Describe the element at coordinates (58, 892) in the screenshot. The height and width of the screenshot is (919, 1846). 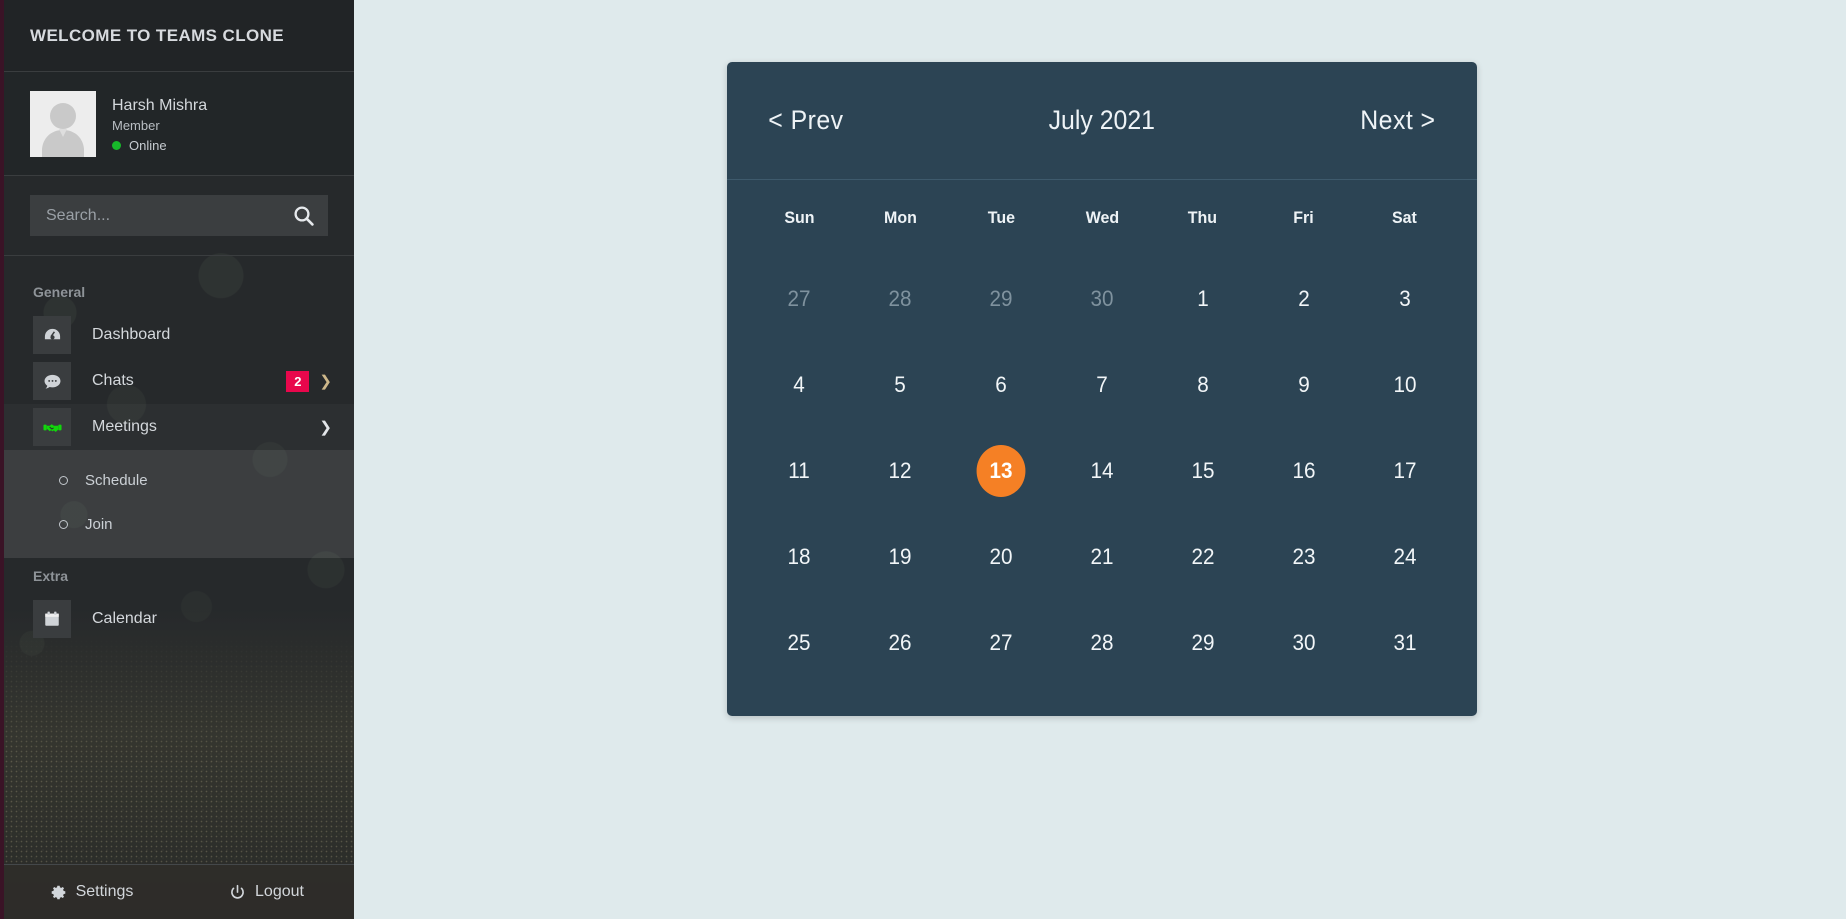
I see `gear-icon` at that location.